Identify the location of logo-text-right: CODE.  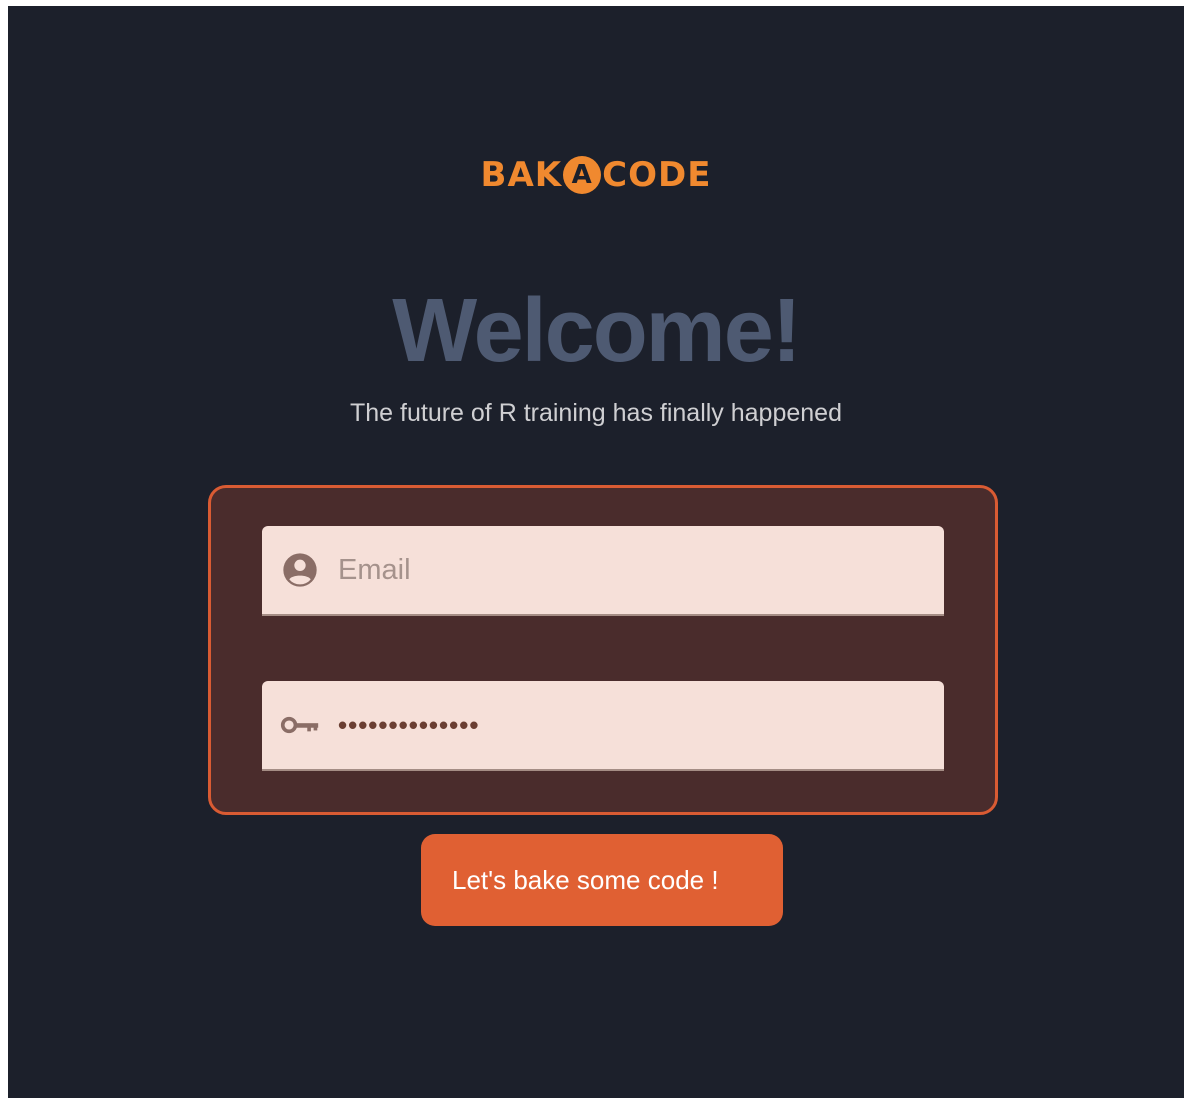
(657, 175).